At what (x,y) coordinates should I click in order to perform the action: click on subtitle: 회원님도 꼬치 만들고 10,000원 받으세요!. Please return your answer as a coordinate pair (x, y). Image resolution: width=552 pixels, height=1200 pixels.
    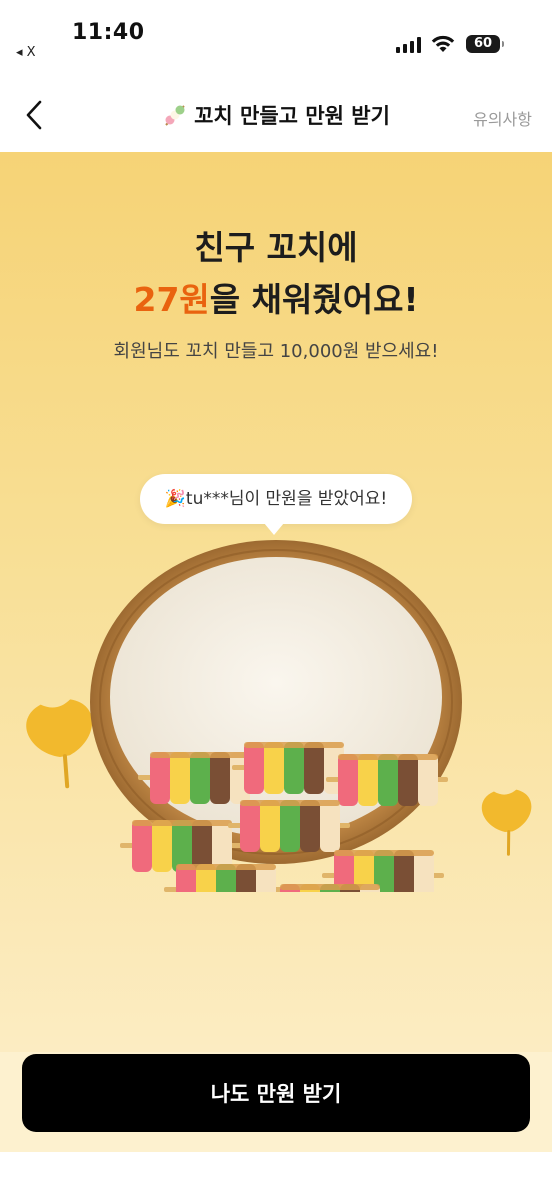
    Looking at the image, I should click on (276, 351).